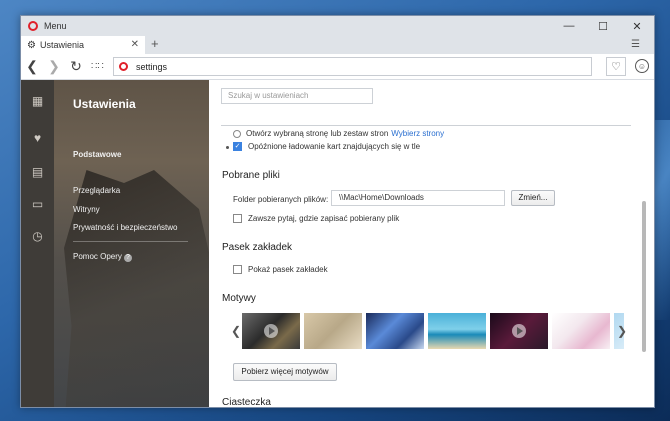  I want to click on get-more-themes-button: Pobierz więcej motywów, so click(285, 372).